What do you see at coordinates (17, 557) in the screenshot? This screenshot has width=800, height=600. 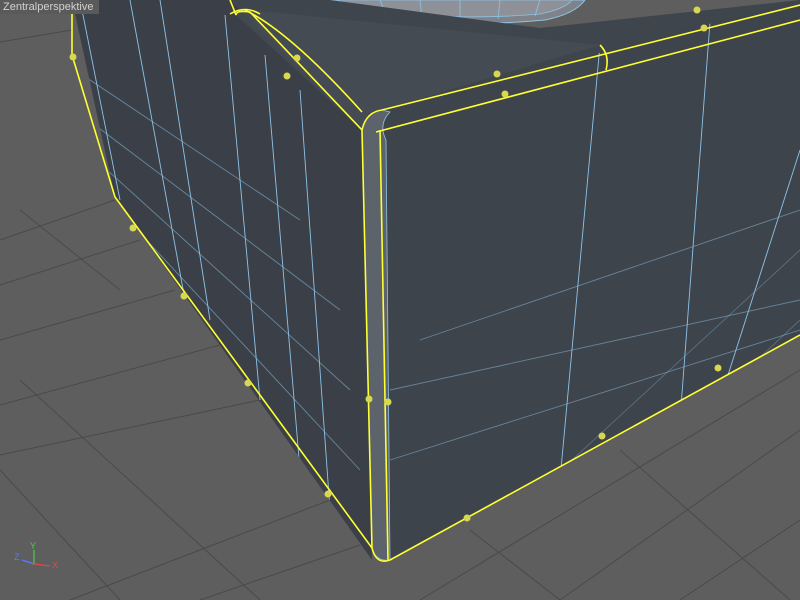 I see `z-axis-label: Z` at bounding box center [17, 557].